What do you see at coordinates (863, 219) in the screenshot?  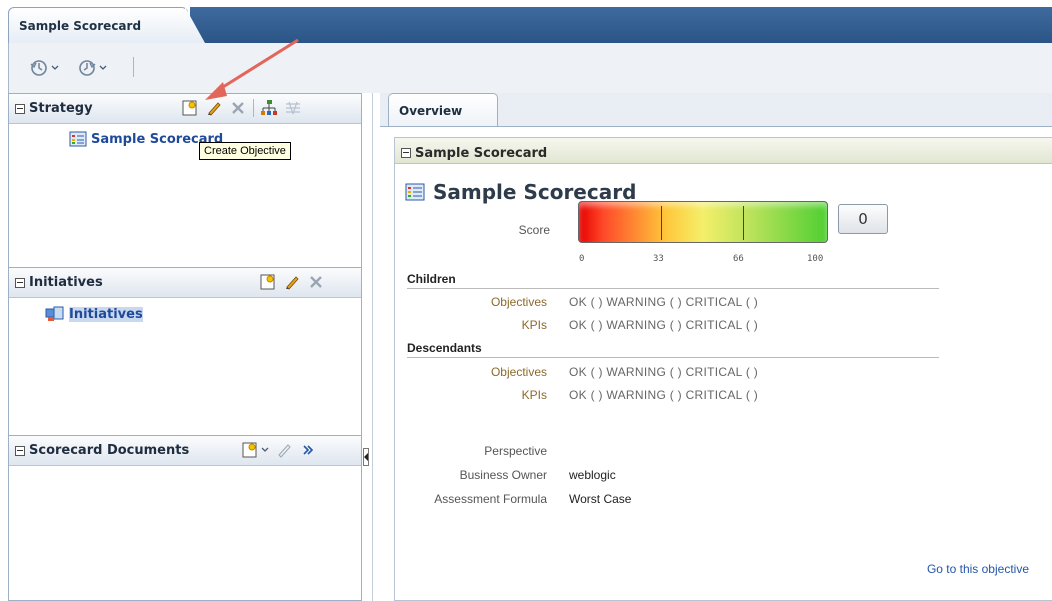 I see `score-value: 0` at bounding box center [863, 219].